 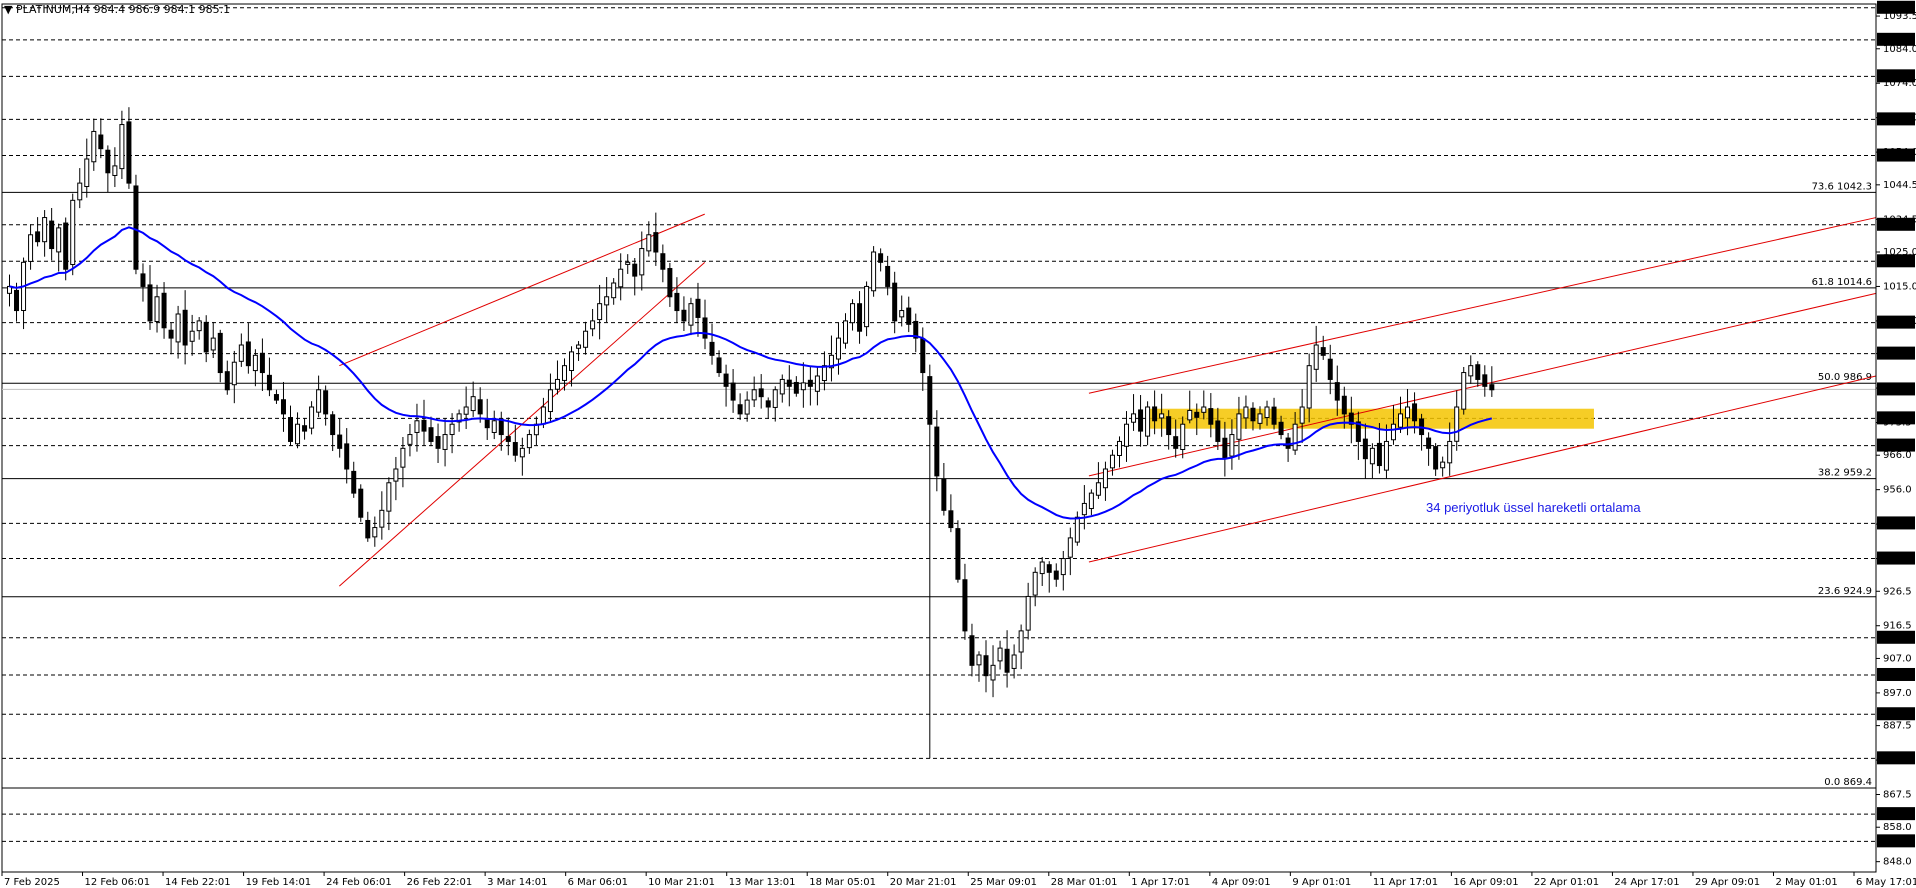 What do you see at coordinates (1897, 862) in the screenshot?
I see `price-tick-label: 848.0` at bounding box center [1897, 862].